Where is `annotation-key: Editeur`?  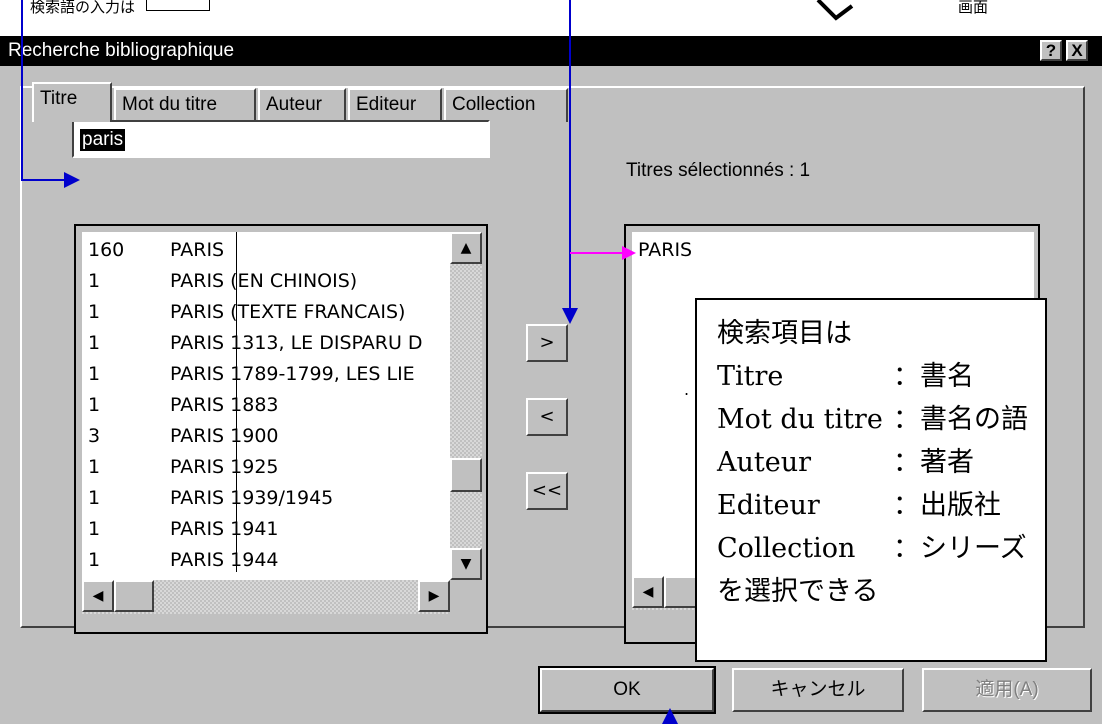 annotation-key: Editeur is located at coordinates (768, 505).